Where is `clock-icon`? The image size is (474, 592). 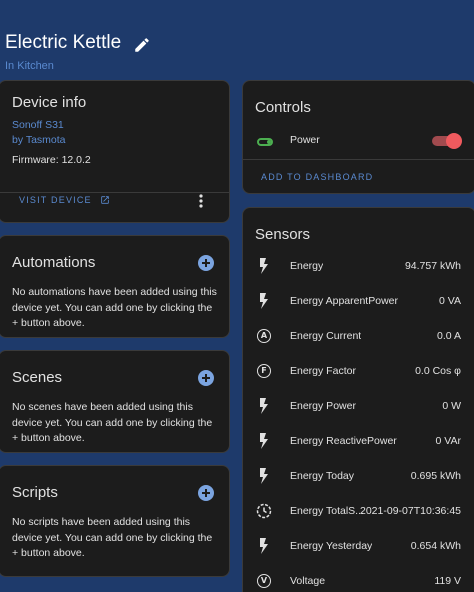 clock-icon is located at coordinates (264, 511).